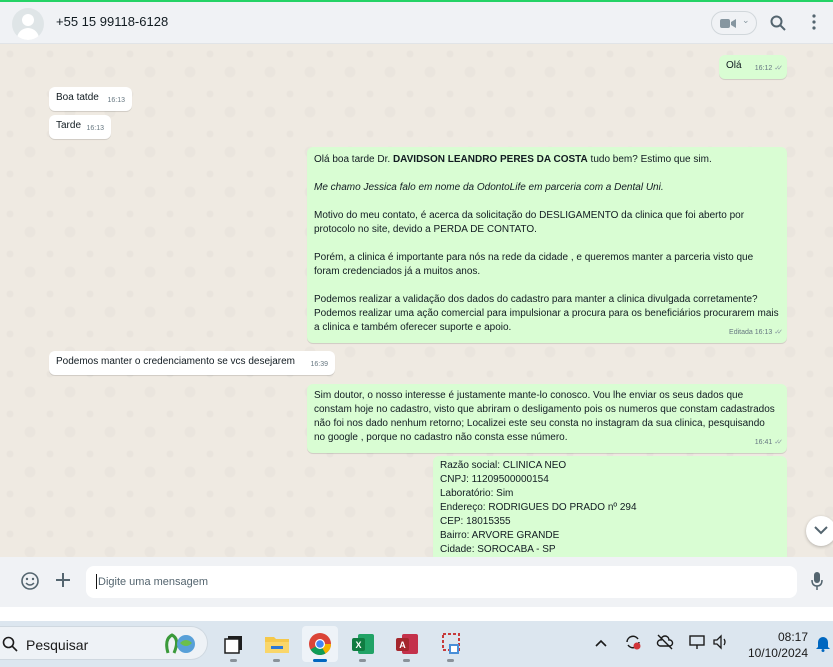  I want to click on data-line: Razão social: CLINICA NEO, so click(503, 465).